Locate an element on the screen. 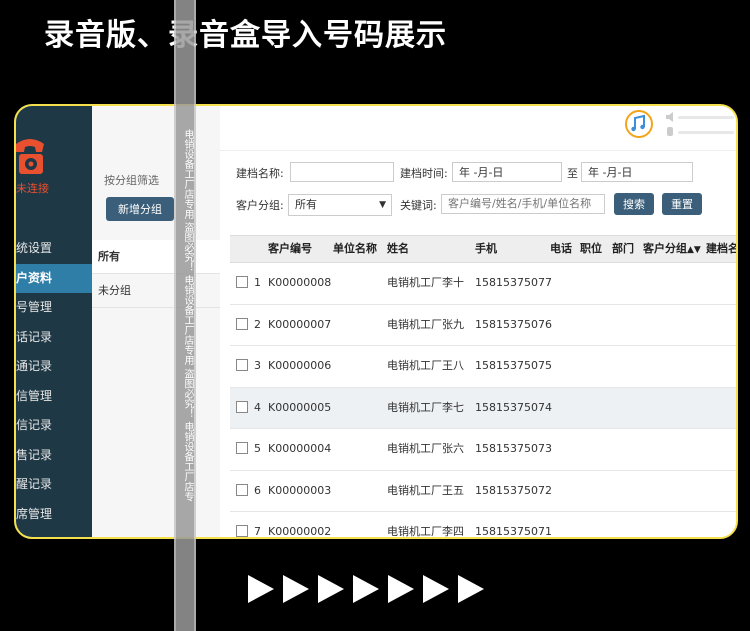  sidebar-item: 户资料 is located at coordinates (54, 278).